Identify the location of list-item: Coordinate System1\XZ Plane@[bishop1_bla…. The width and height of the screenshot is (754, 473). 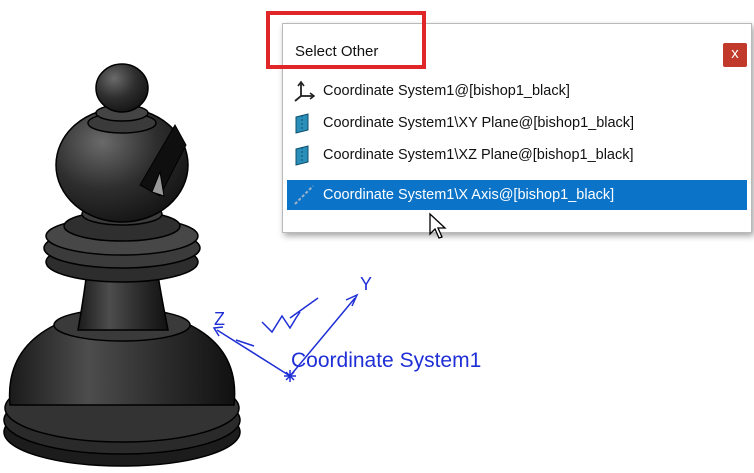
(517, 155).